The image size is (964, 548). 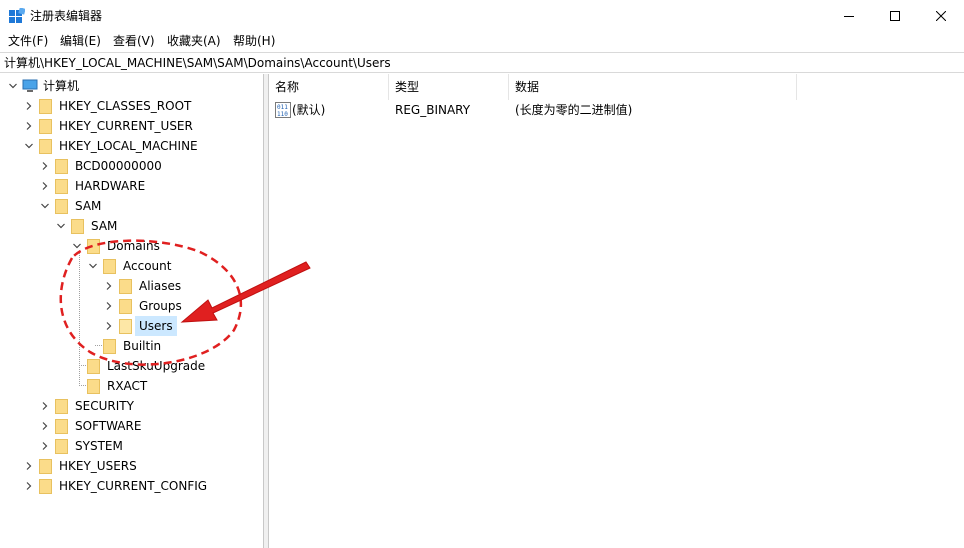 I want to click on tree-item-system: SYSTEM, so click(x=131, y=446).